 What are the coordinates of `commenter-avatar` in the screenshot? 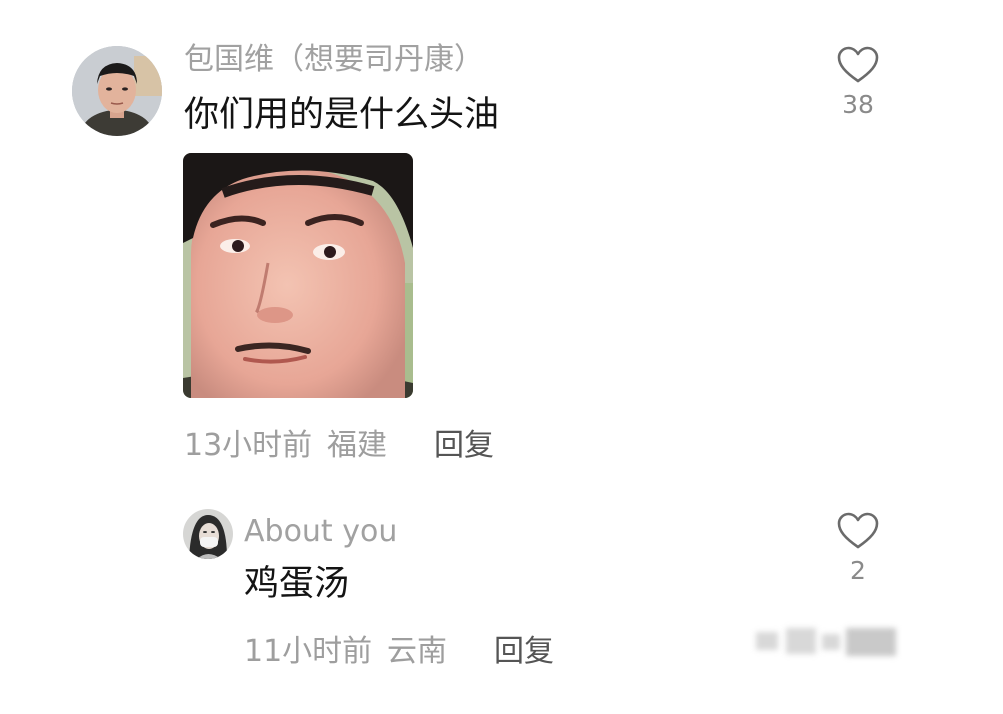 It's located at (117, 91).